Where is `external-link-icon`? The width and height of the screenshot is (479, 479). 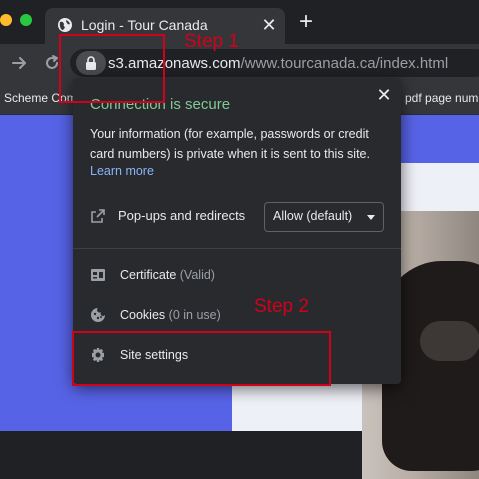
external-link-icon is located at coordinates (98, 216).